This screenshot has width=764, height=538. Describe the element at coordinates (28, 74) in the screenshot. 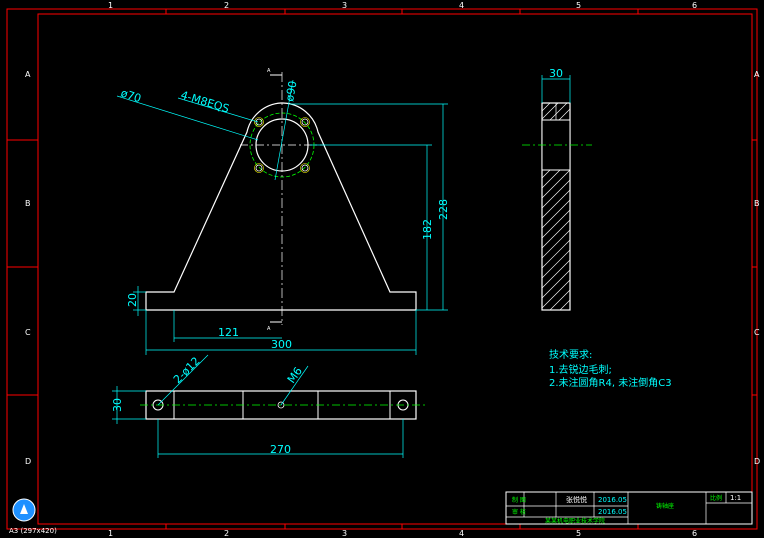

I see `zone-row-a: A` at that location.